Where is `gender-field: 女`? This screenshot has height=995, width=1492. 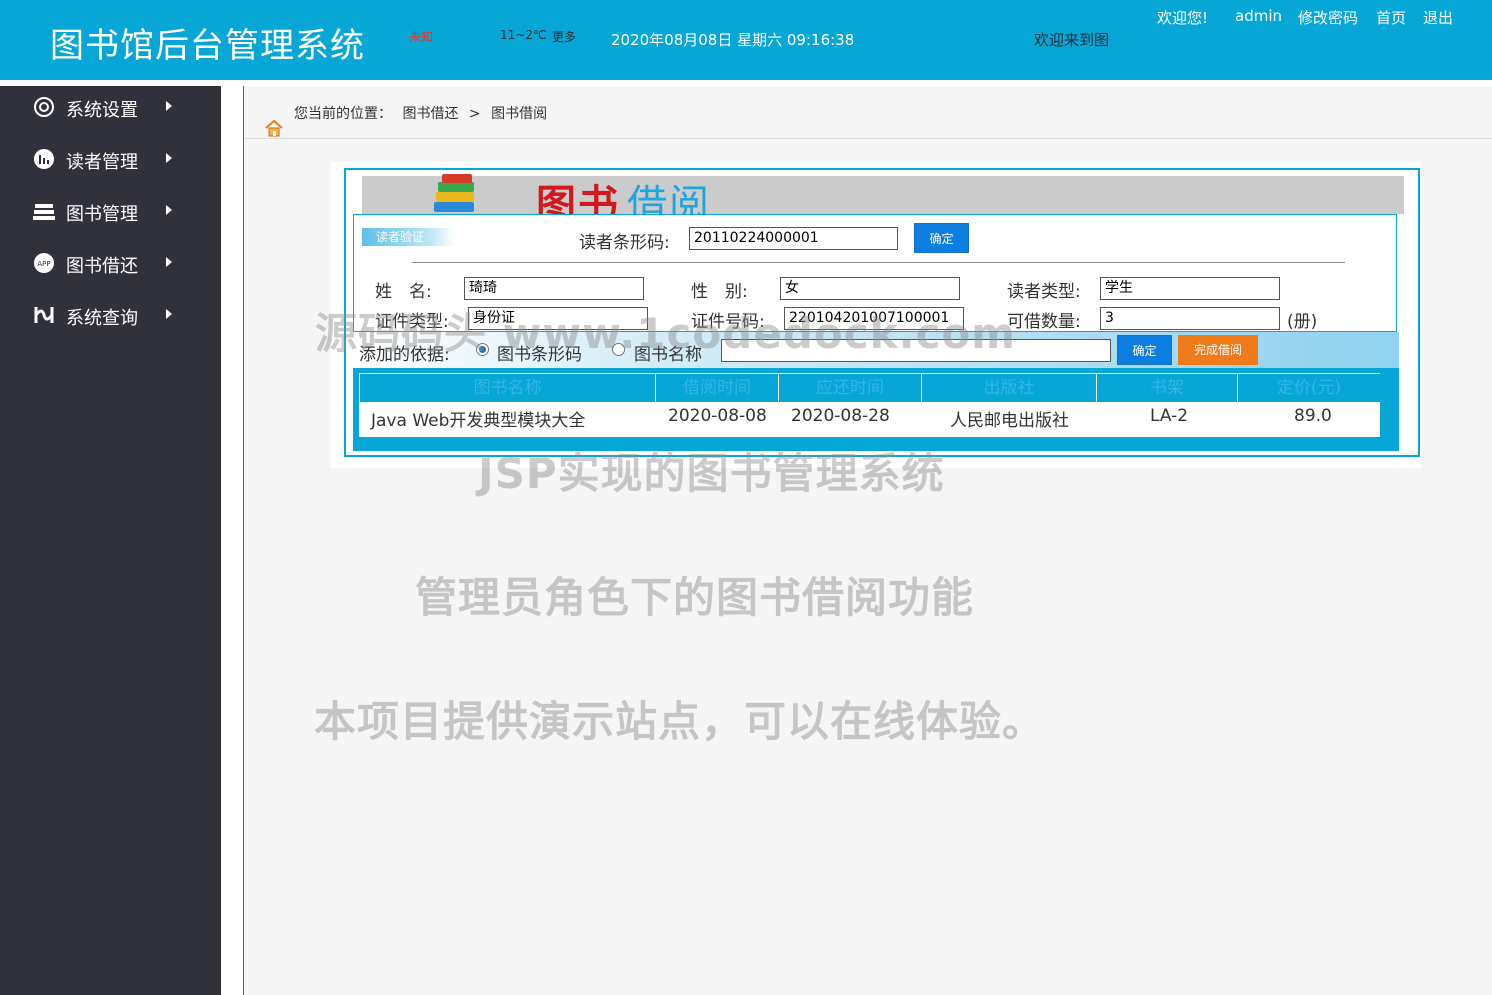 gender-field: 女 is located at coordinates (870, 288).